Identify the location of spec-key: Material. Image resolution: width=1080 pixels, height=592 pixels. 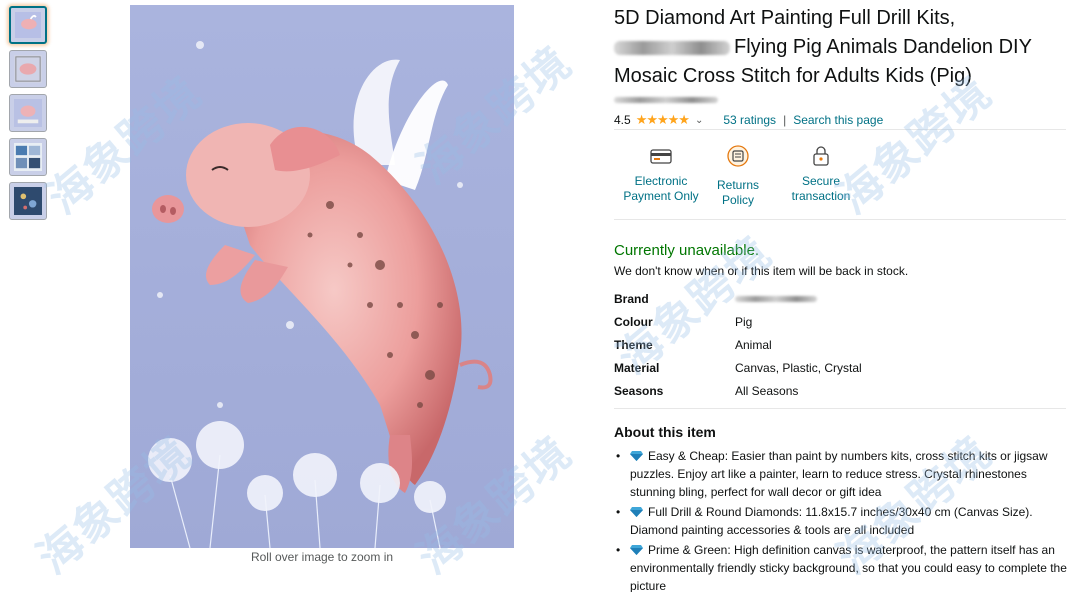
(637, 368).